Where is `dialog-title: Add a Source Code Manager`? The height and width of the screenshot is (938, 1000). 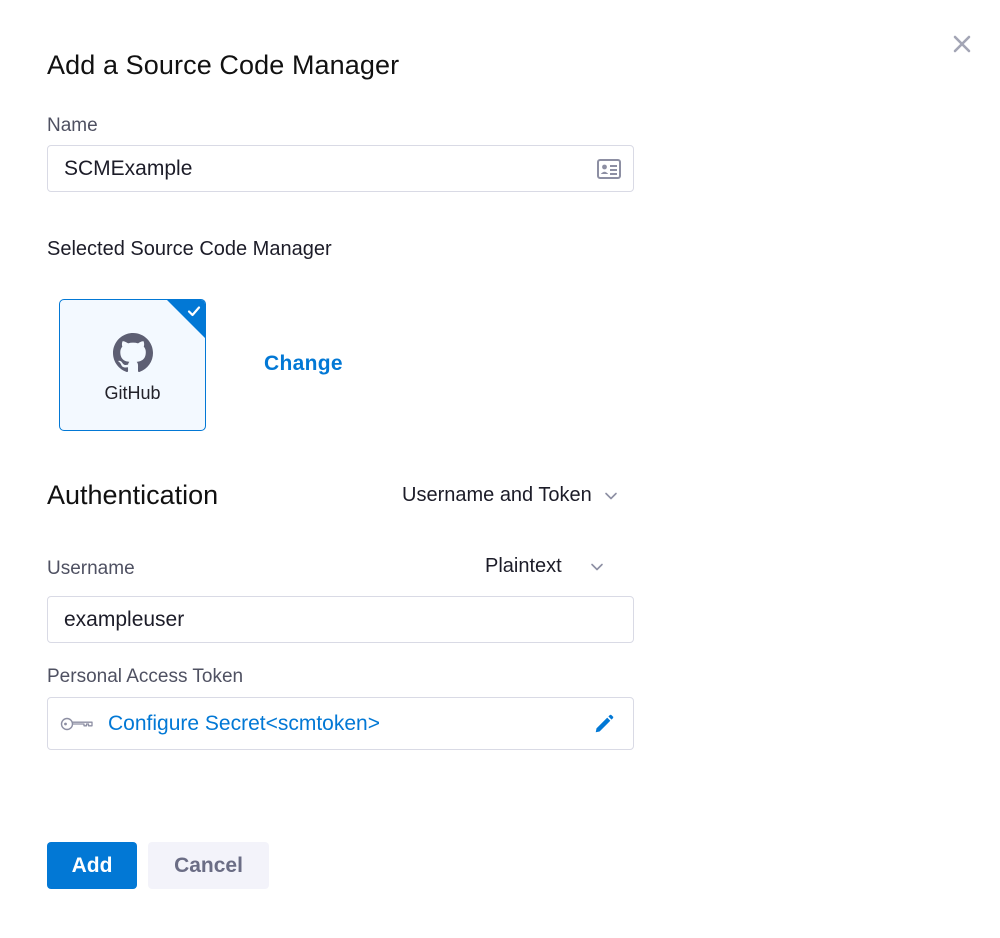 dialog-title: Add a Source Code Manager is located at coordinates (223, 65).